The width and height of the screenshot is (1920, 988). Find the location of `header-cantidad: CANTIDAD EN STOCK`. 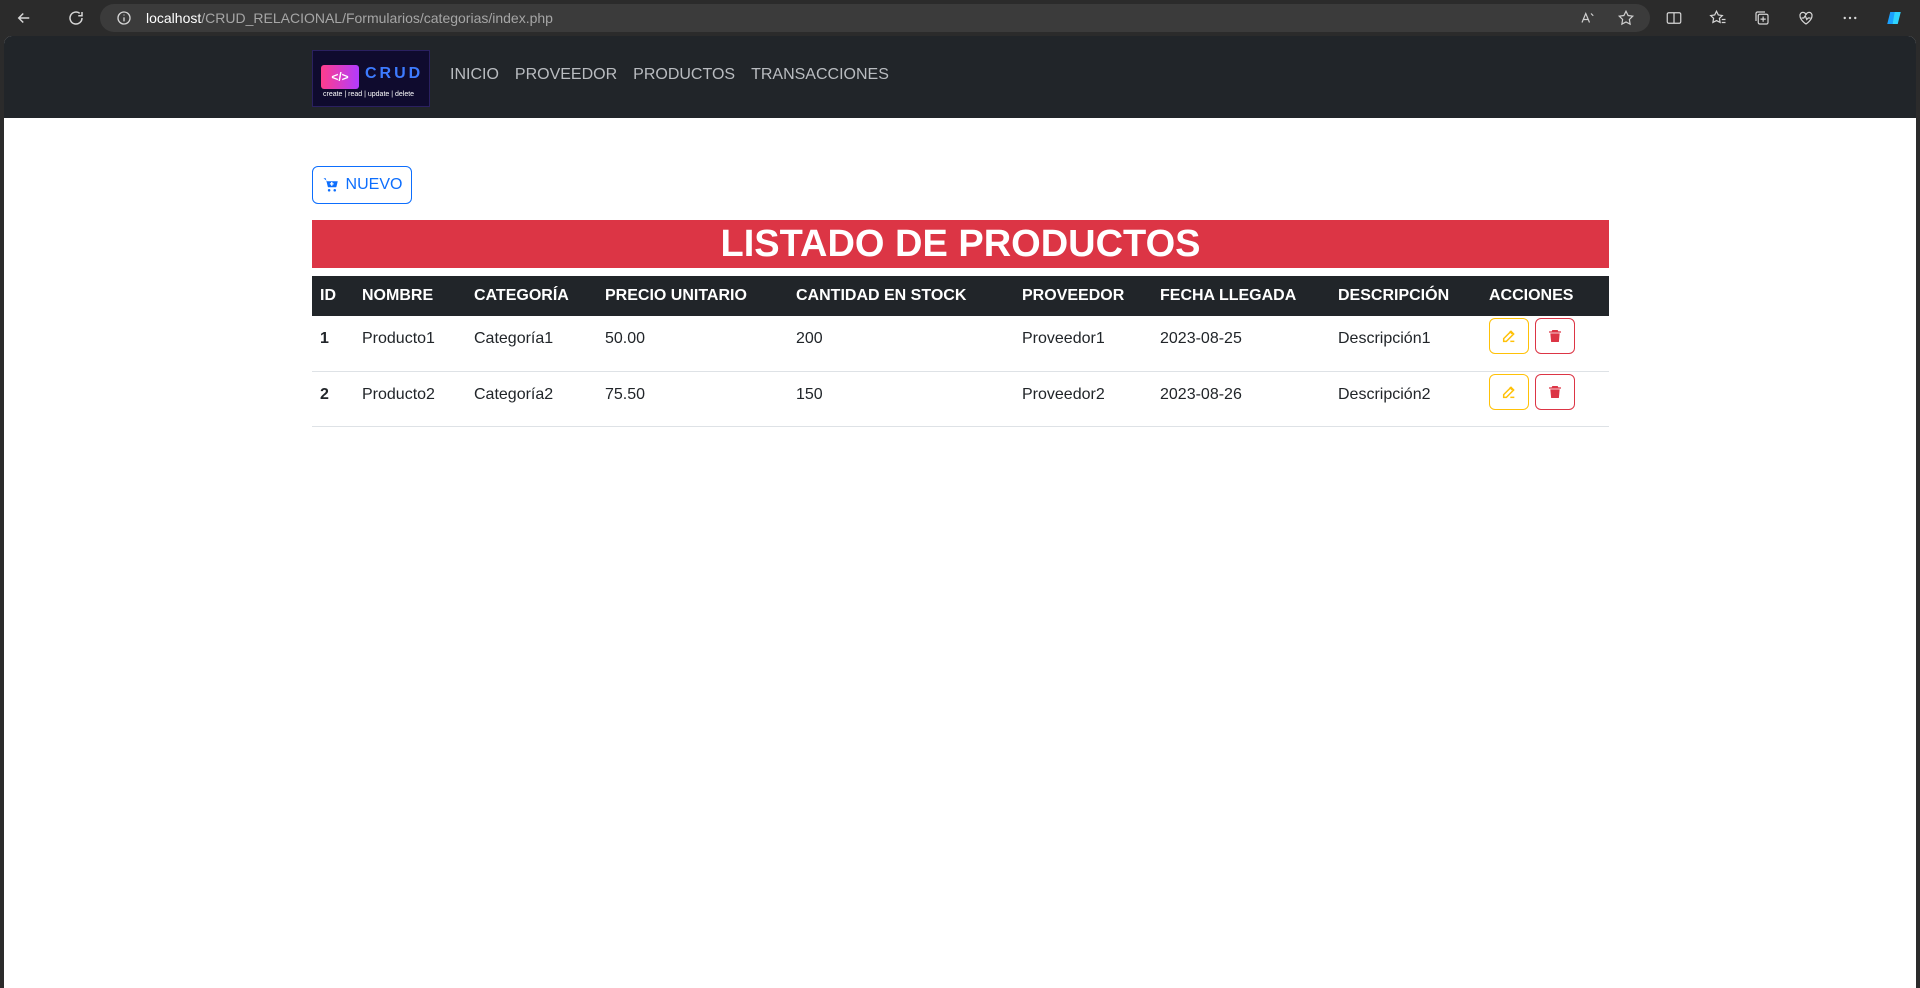

header-cantidad: CANTIDAD EN STOCK is located at coordinates (881, 295).